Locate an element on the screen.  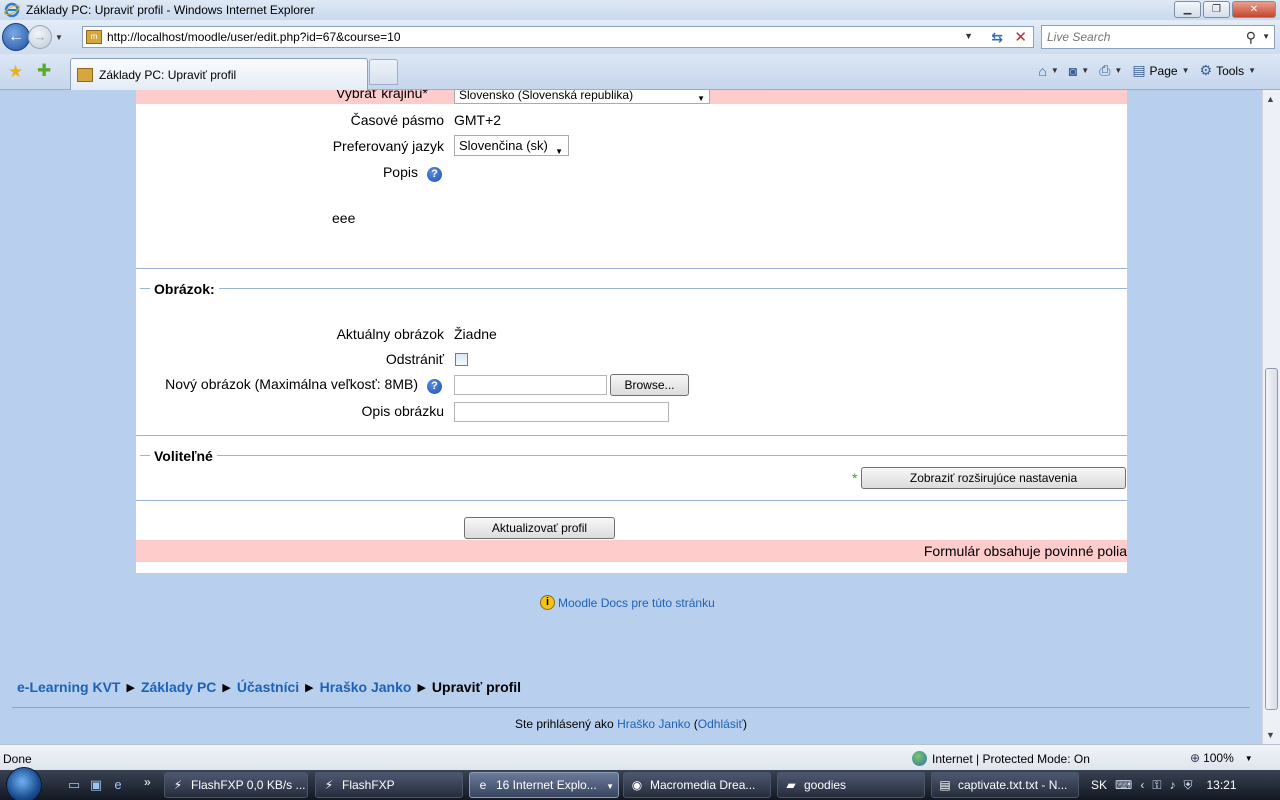
network-icon: ⚿ is located at coordinates (1156, 785).